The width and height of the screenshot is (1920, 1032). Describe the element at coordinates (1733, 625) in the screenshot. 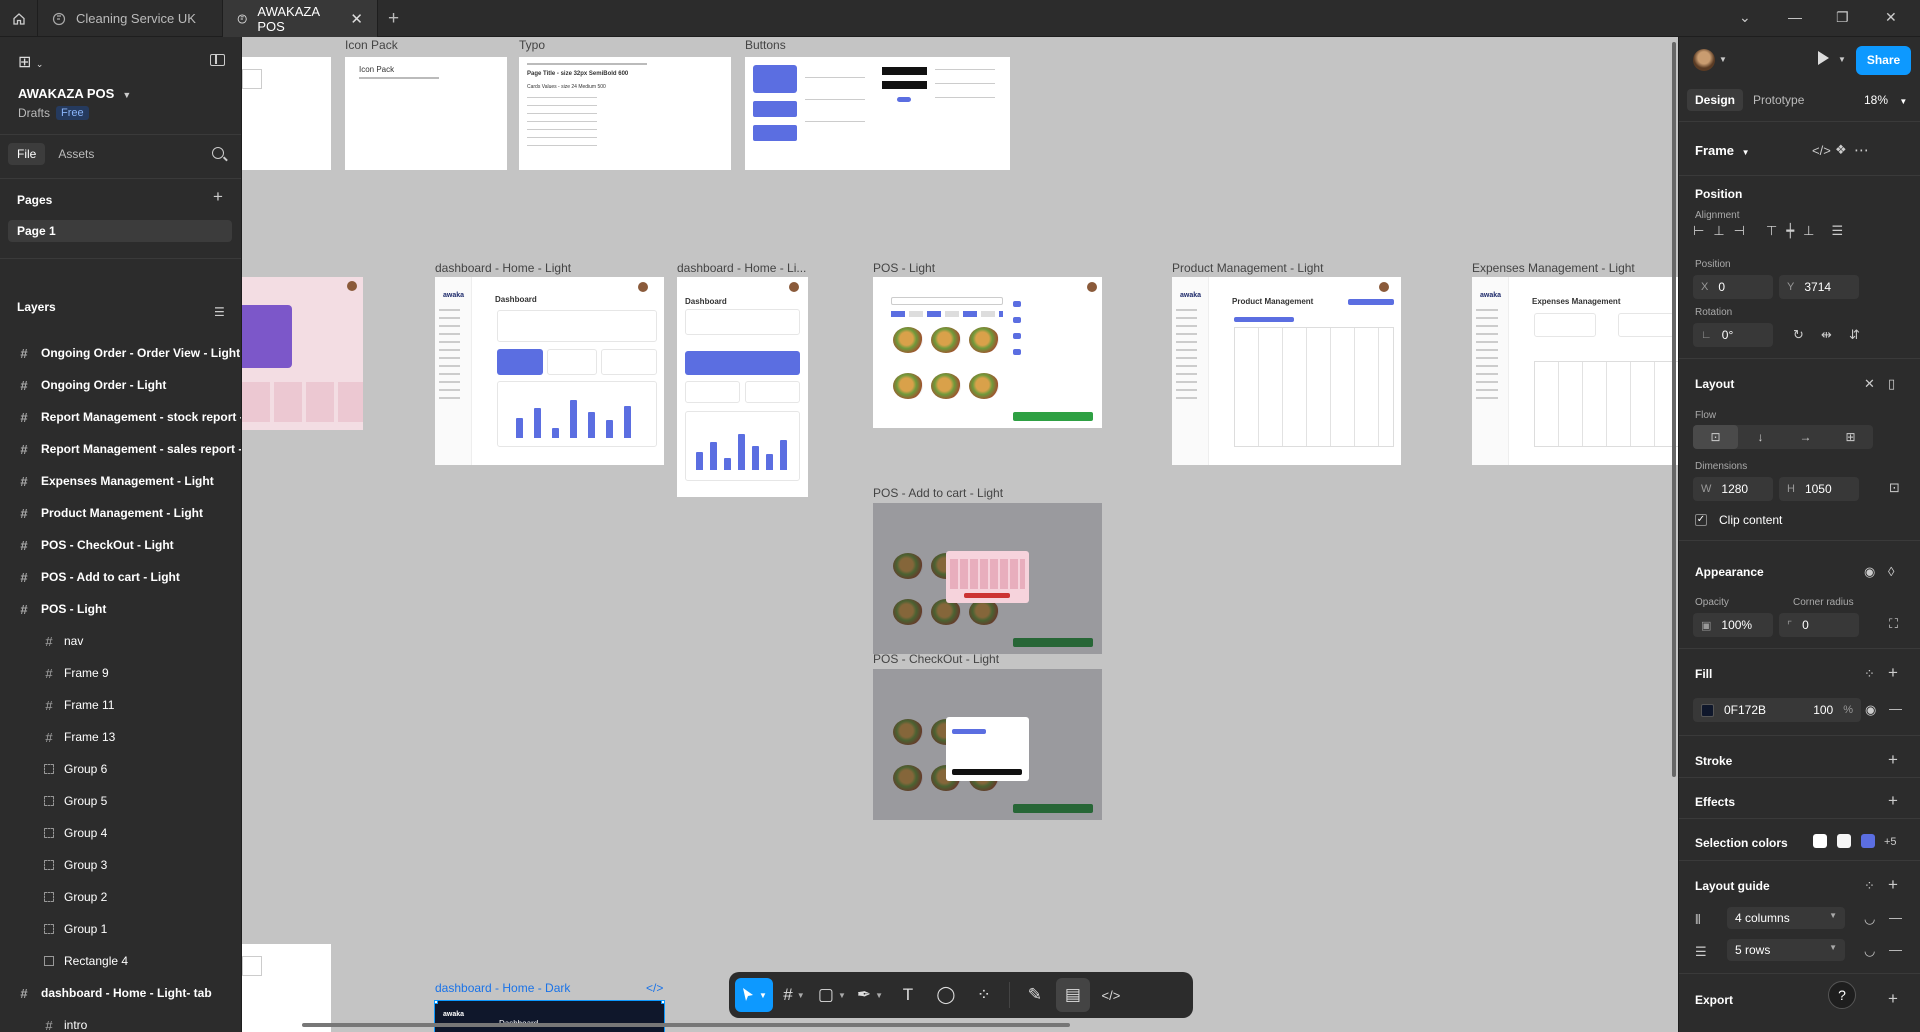

I see `opacity-field: ▣ 100%` at that location.